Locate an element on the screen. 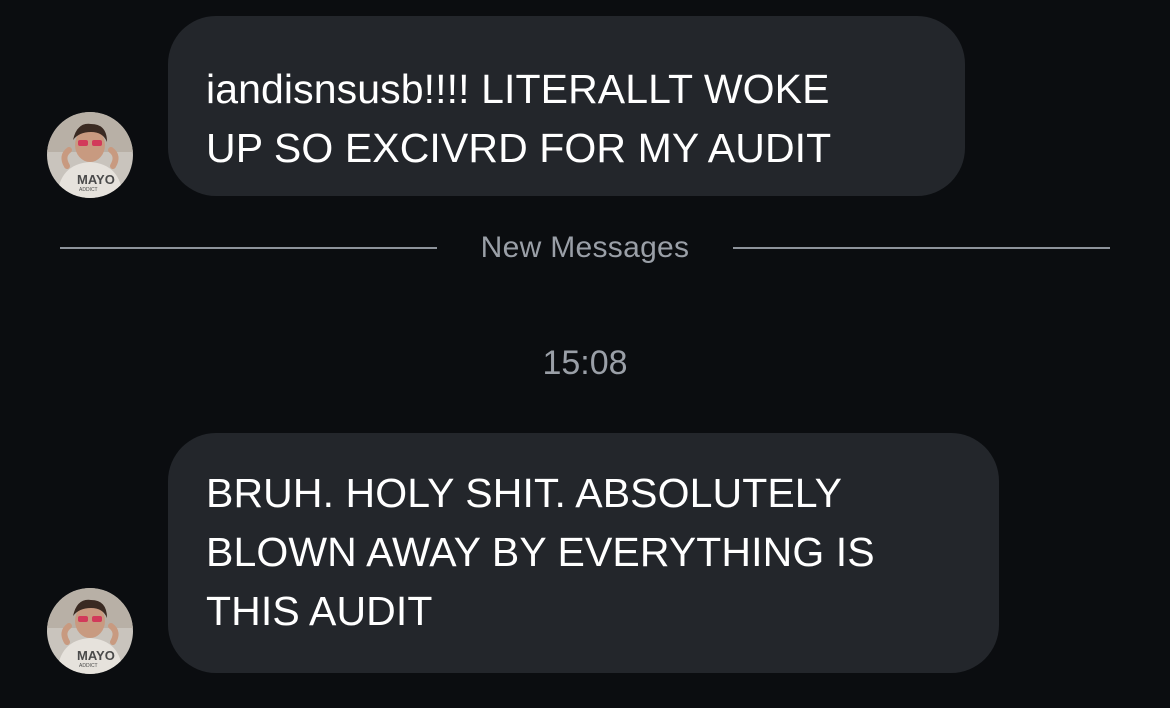 The image size is (1170, 708). new-messages-label: New Messages is located at coordinates (585, 247).